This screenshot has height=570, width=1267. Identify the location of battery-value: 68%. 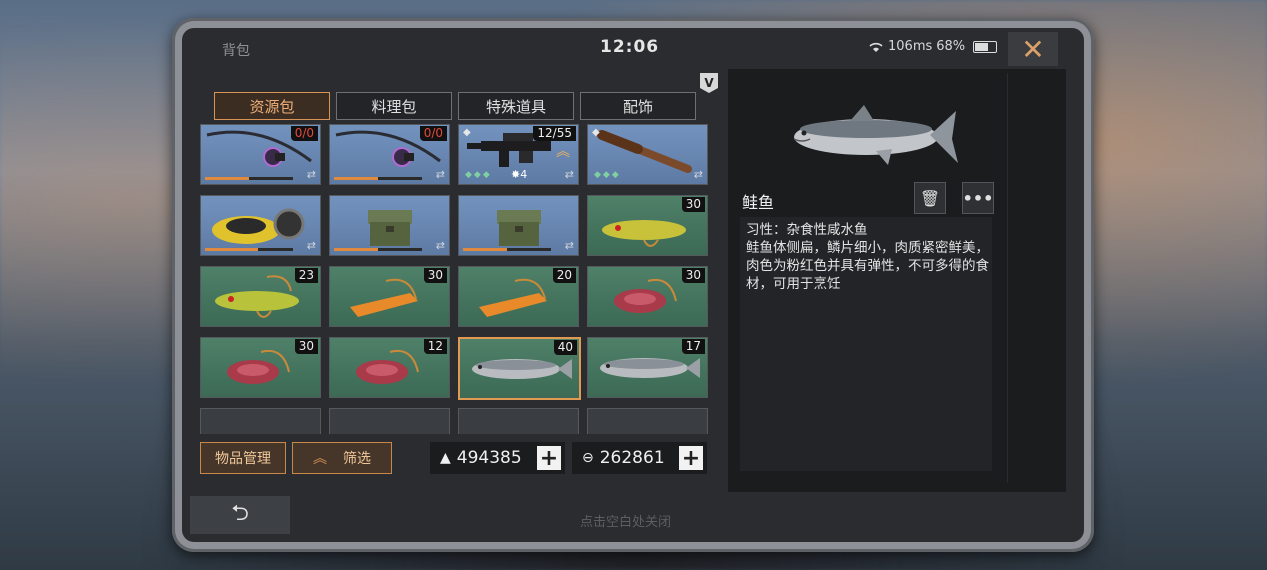
(951, 46).